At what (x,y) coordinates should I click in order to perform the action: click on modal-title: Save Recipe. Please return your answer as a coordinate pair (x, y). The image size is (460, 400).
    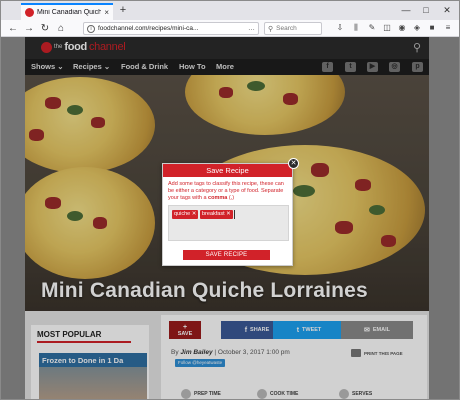
    Looking at the image, I should click on (227, 170).